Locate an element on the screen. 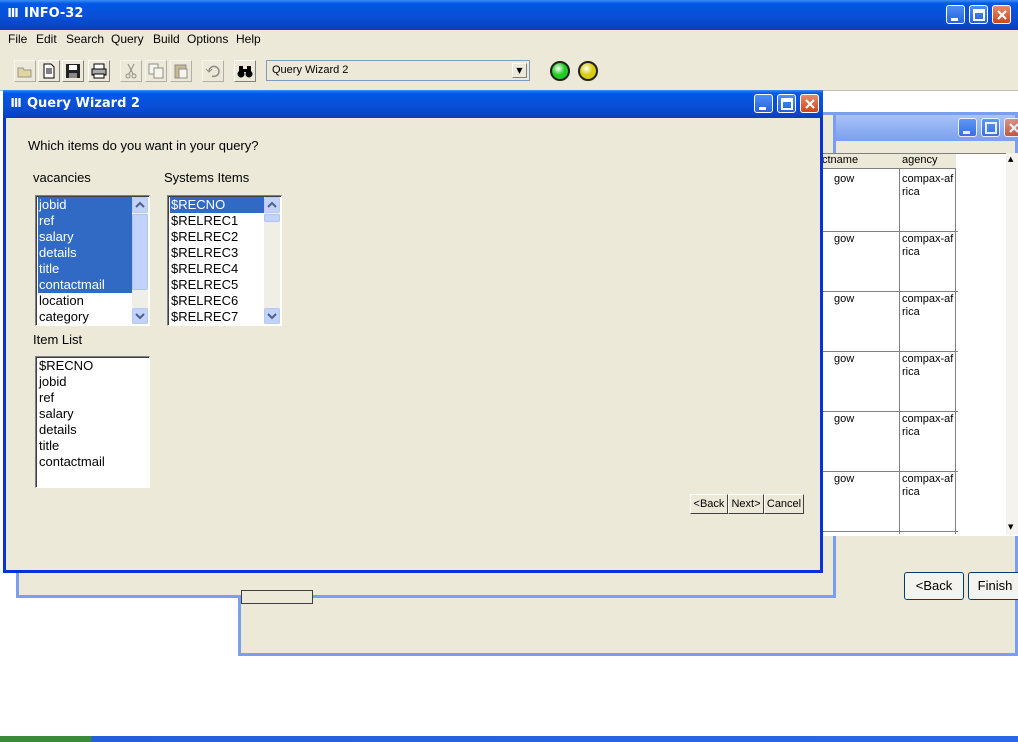 Image resolution: width=1018 pixels, height=742 pixels. grid-scrollbar: ▲ ▼ is located at coordinates (1012, 344).